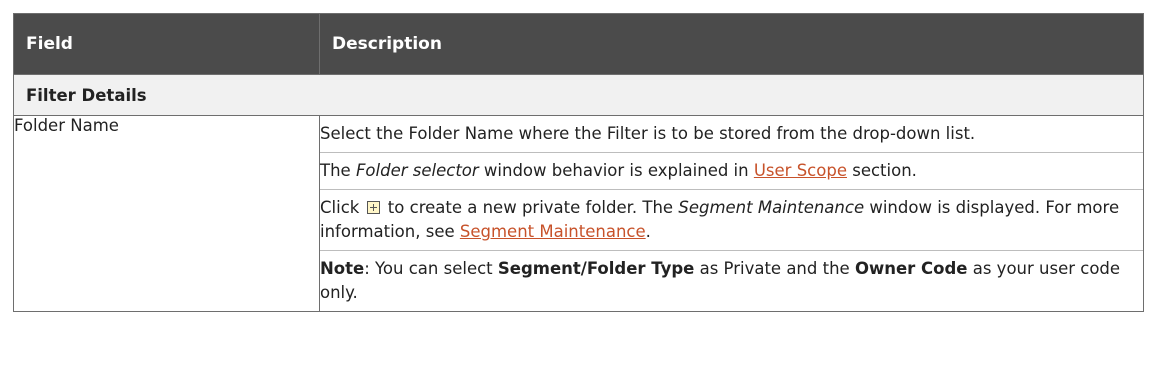 This screenshot has height=390, width=1160. What do you see at coordinates (417, 170) in the screenshot?
I see `emphasis-text: Folder selector` at bounding box center [417, 170].